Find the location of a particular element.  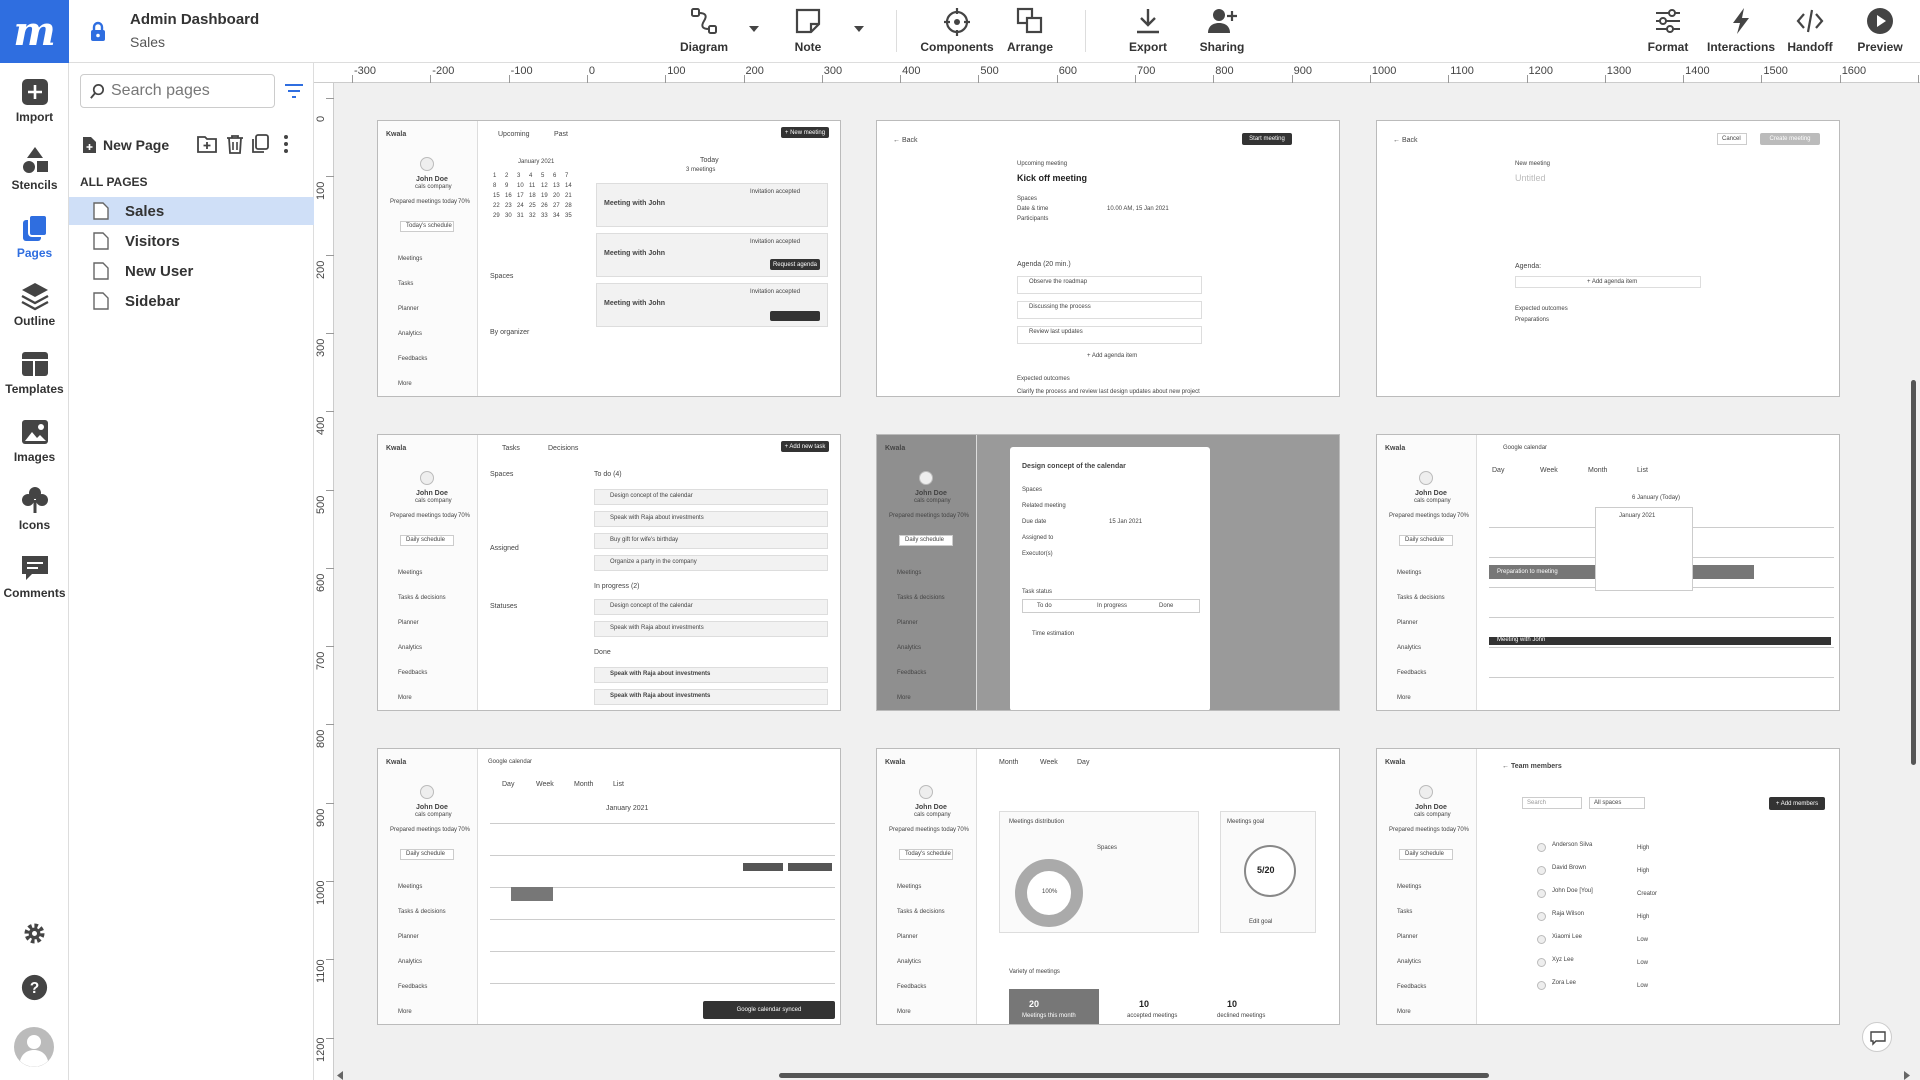

pages-button: Pages is located at coordinates (34, 236).